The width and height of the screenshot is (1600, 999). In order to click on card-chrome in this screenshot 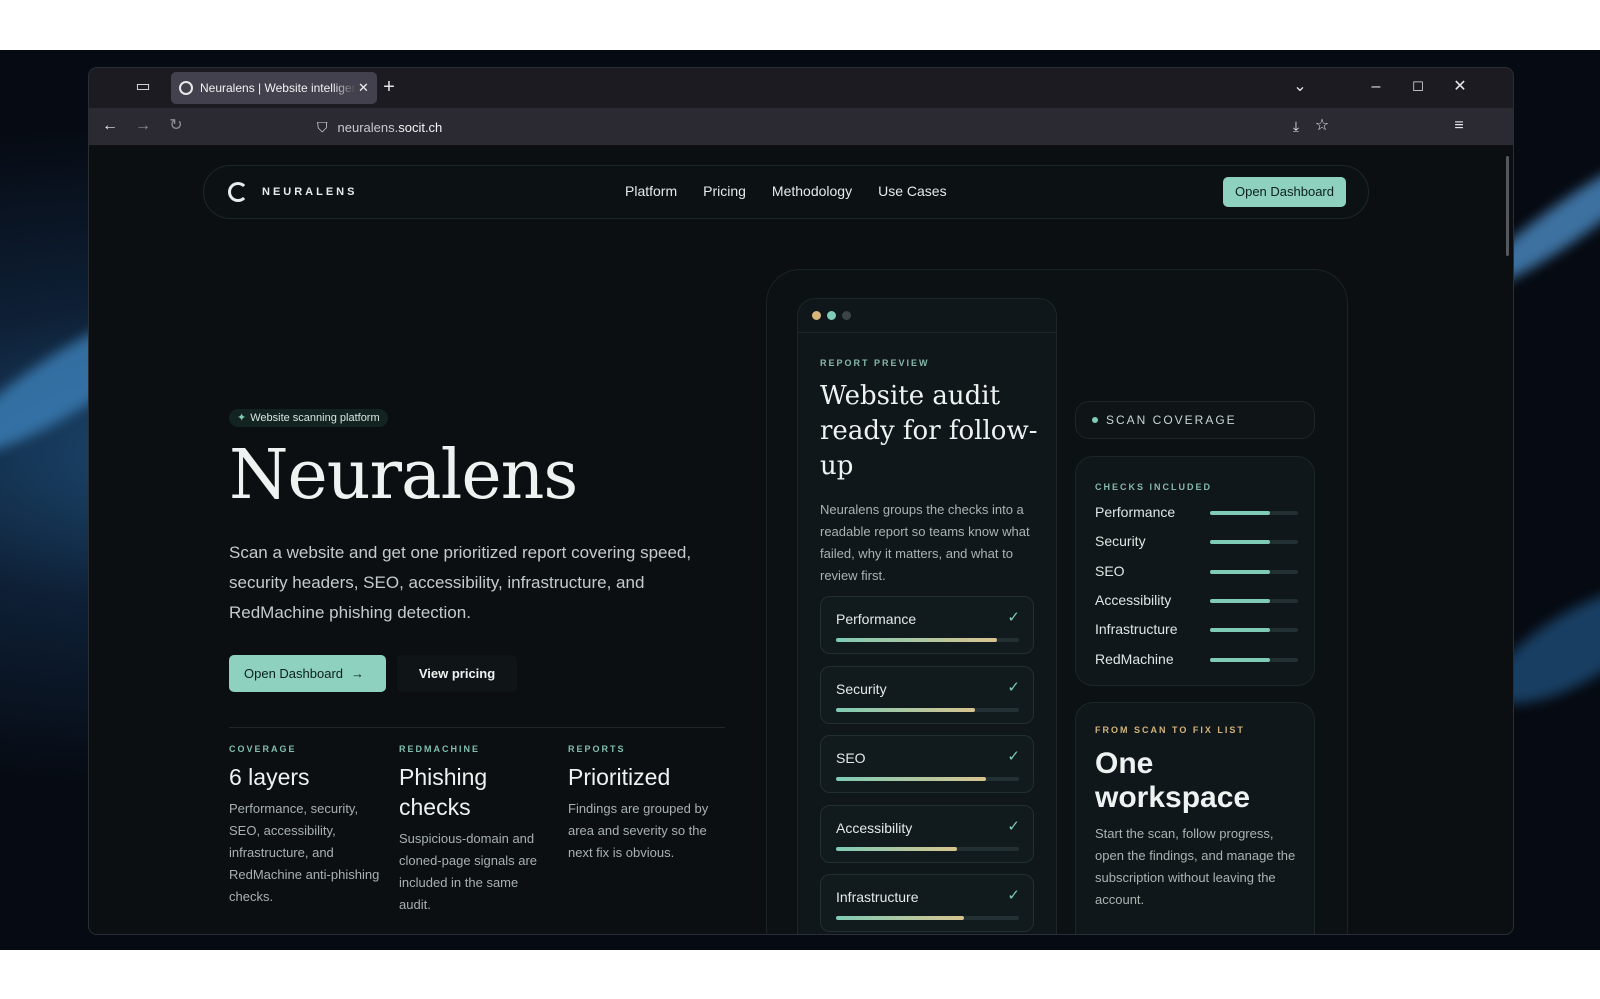, I will do `click(927, 316)`.